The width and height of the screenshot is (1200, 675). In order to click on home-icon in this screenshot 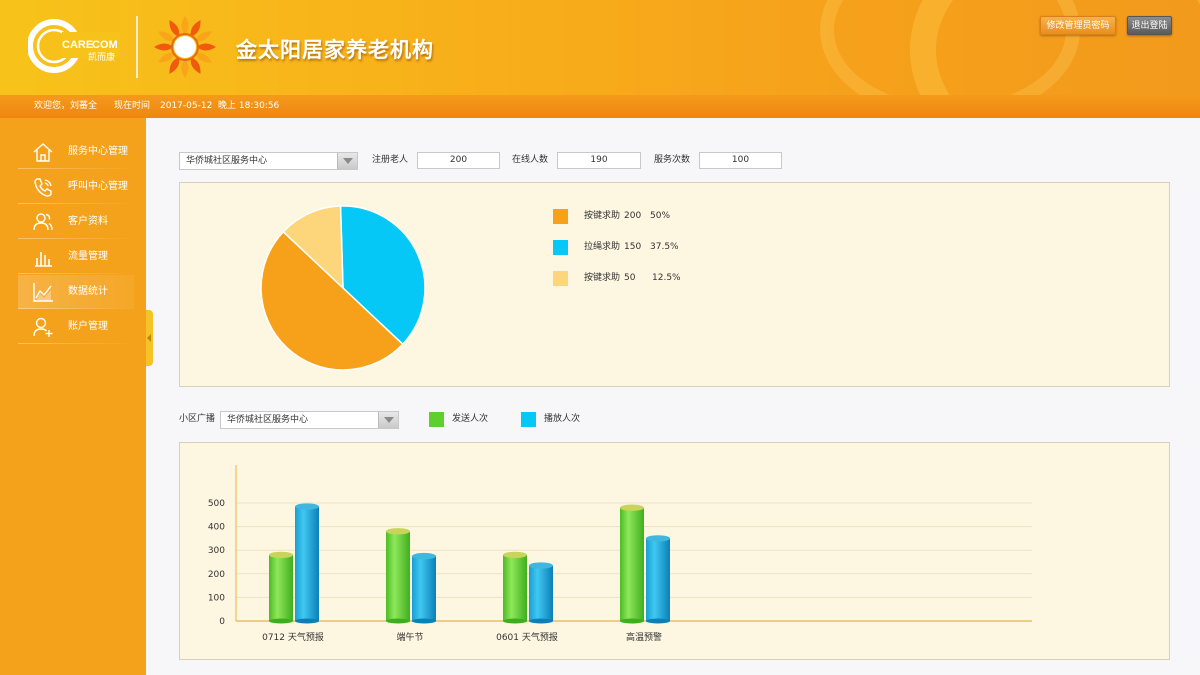, I will do `click(43, 152)`.